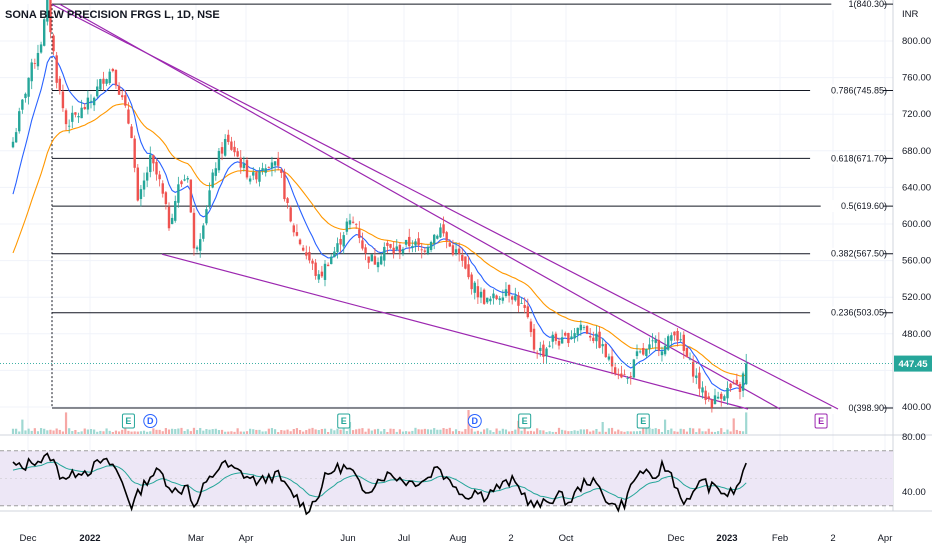  I want to click on price-tick-label: 680.00, so click(916, 151).